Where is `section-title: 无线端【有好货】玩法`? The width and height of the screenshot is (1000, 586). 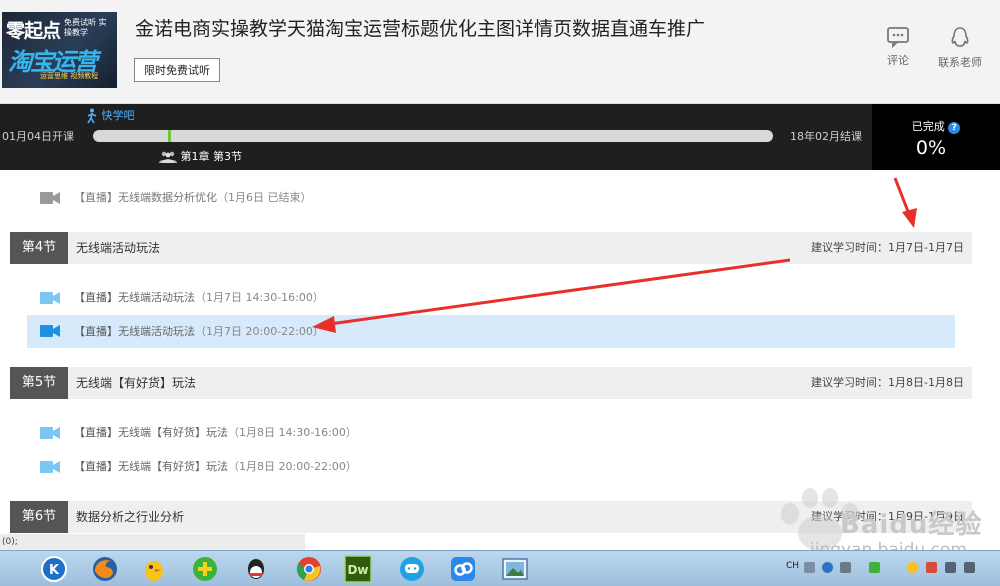
section-title: 无线端【有好货】玩法 is located at coordinates (136, 383).